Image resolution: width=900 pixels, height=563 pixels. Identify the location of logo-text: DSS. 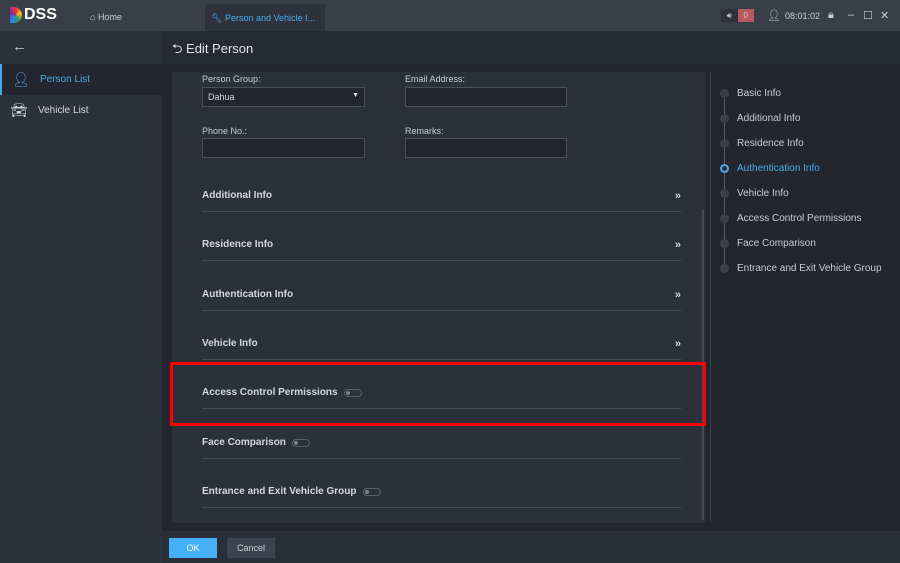
(40, 14).